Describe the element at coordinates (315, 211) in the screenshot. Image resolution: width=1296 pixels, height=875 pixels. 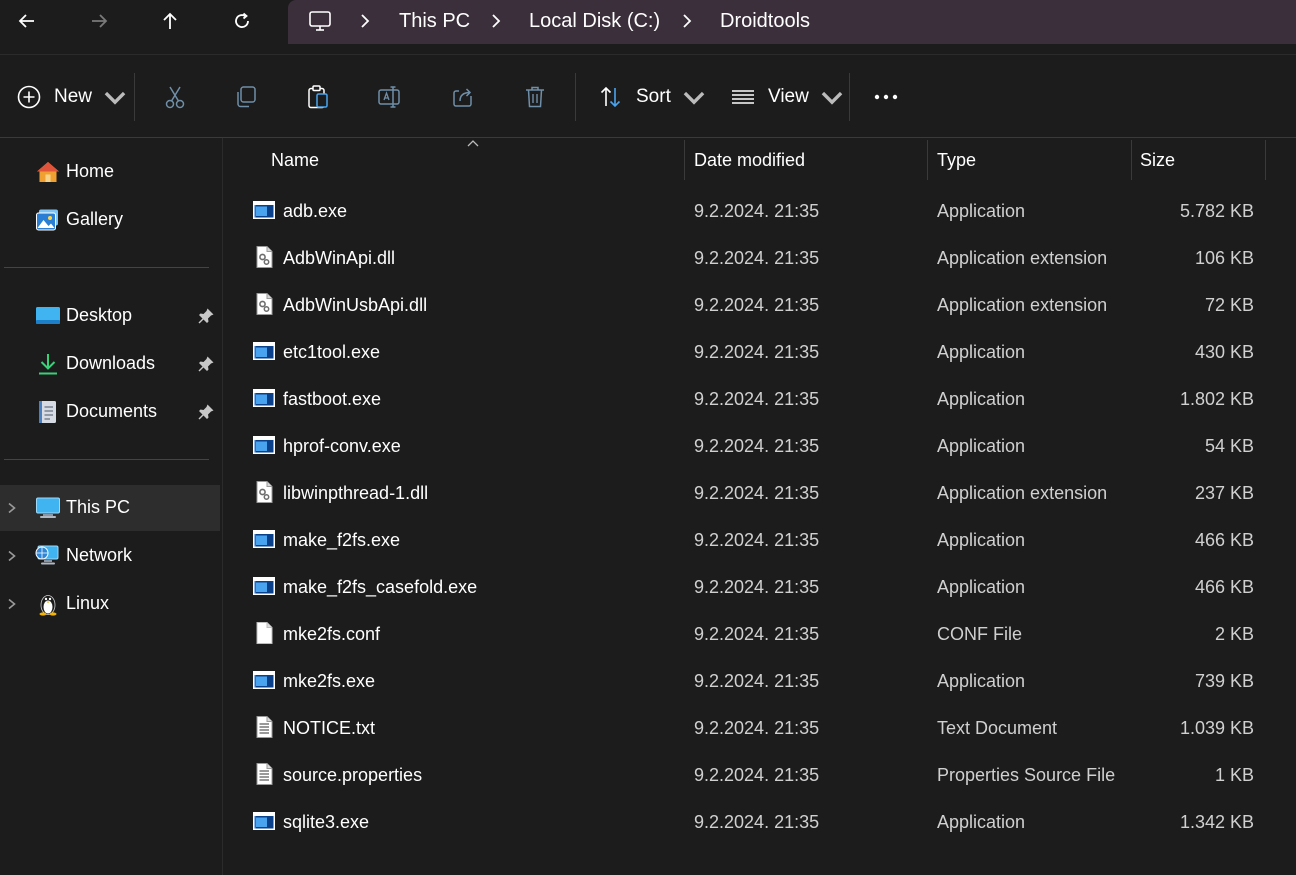
I see `file-name: adb.exe` at that location.